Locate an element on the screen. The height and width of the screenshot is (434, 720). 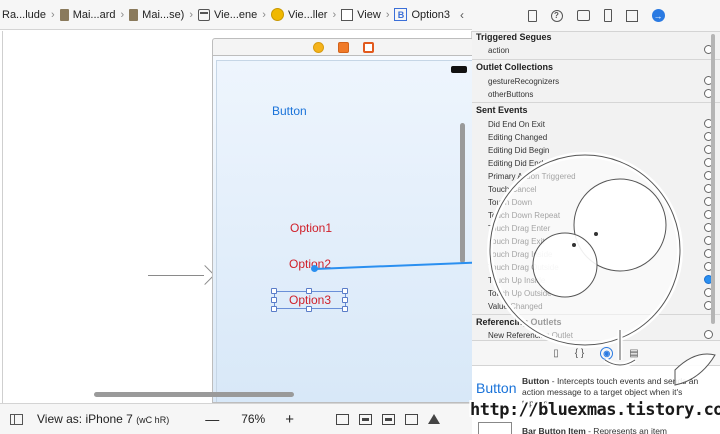
section-title: Sent Events is located at coordinates (502, 110).